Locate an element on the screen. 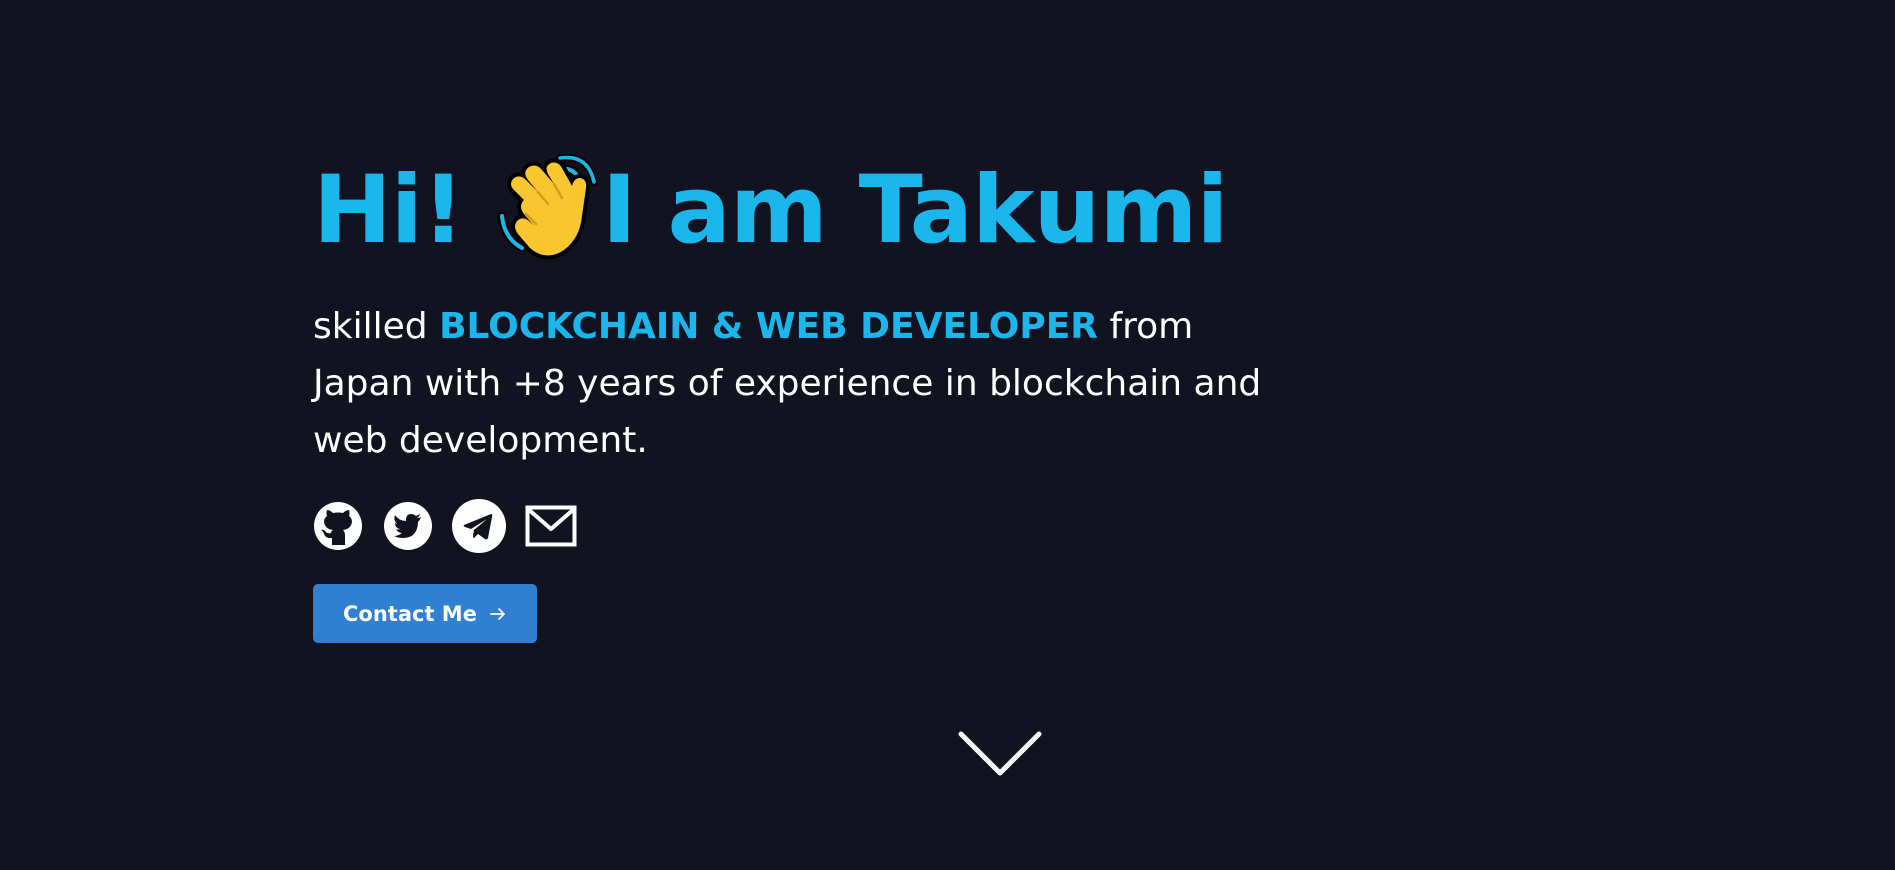 The image size is (1895, 870). github-icon is located at coordinates (338, 526).